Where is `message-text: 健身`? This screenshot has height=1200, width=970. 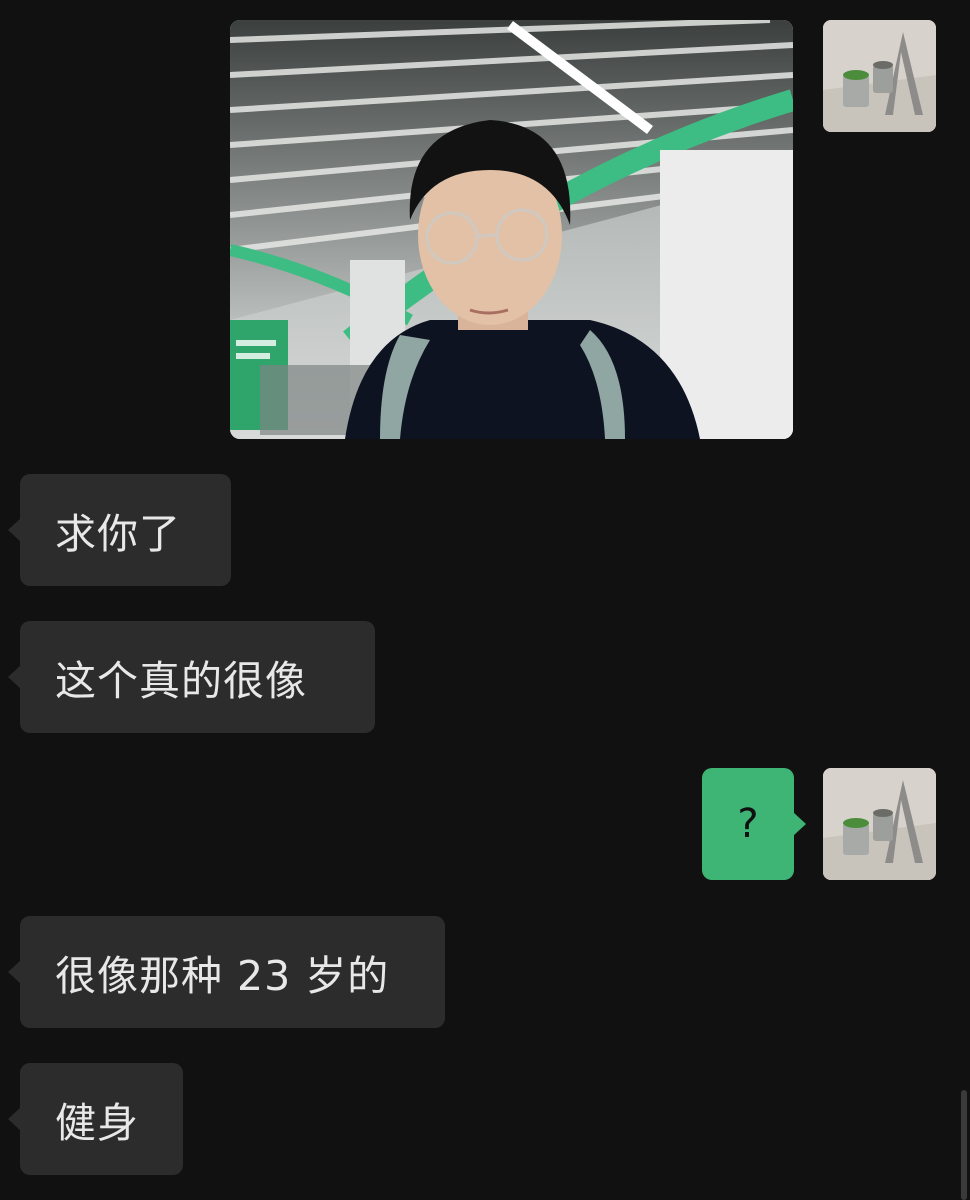
message-text: 健身 is located at coordinates (97, 1123).